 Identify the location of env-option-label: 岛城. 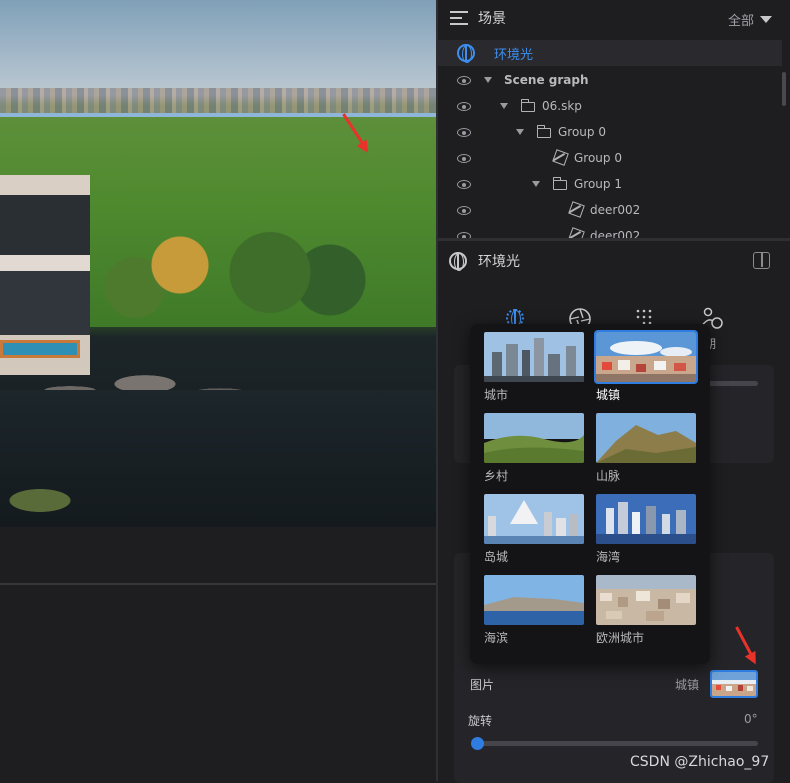
(496, 557).